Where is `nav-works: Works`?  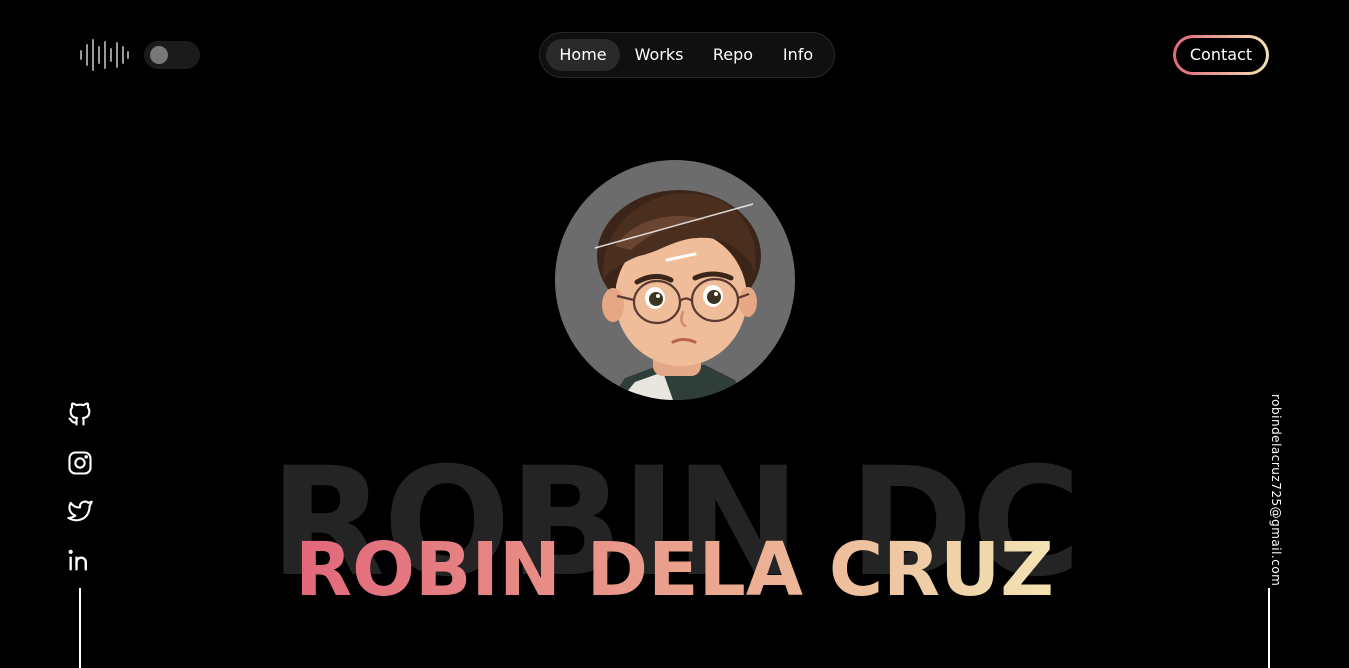 nav-works: Works is located at coordinates (659, 55).